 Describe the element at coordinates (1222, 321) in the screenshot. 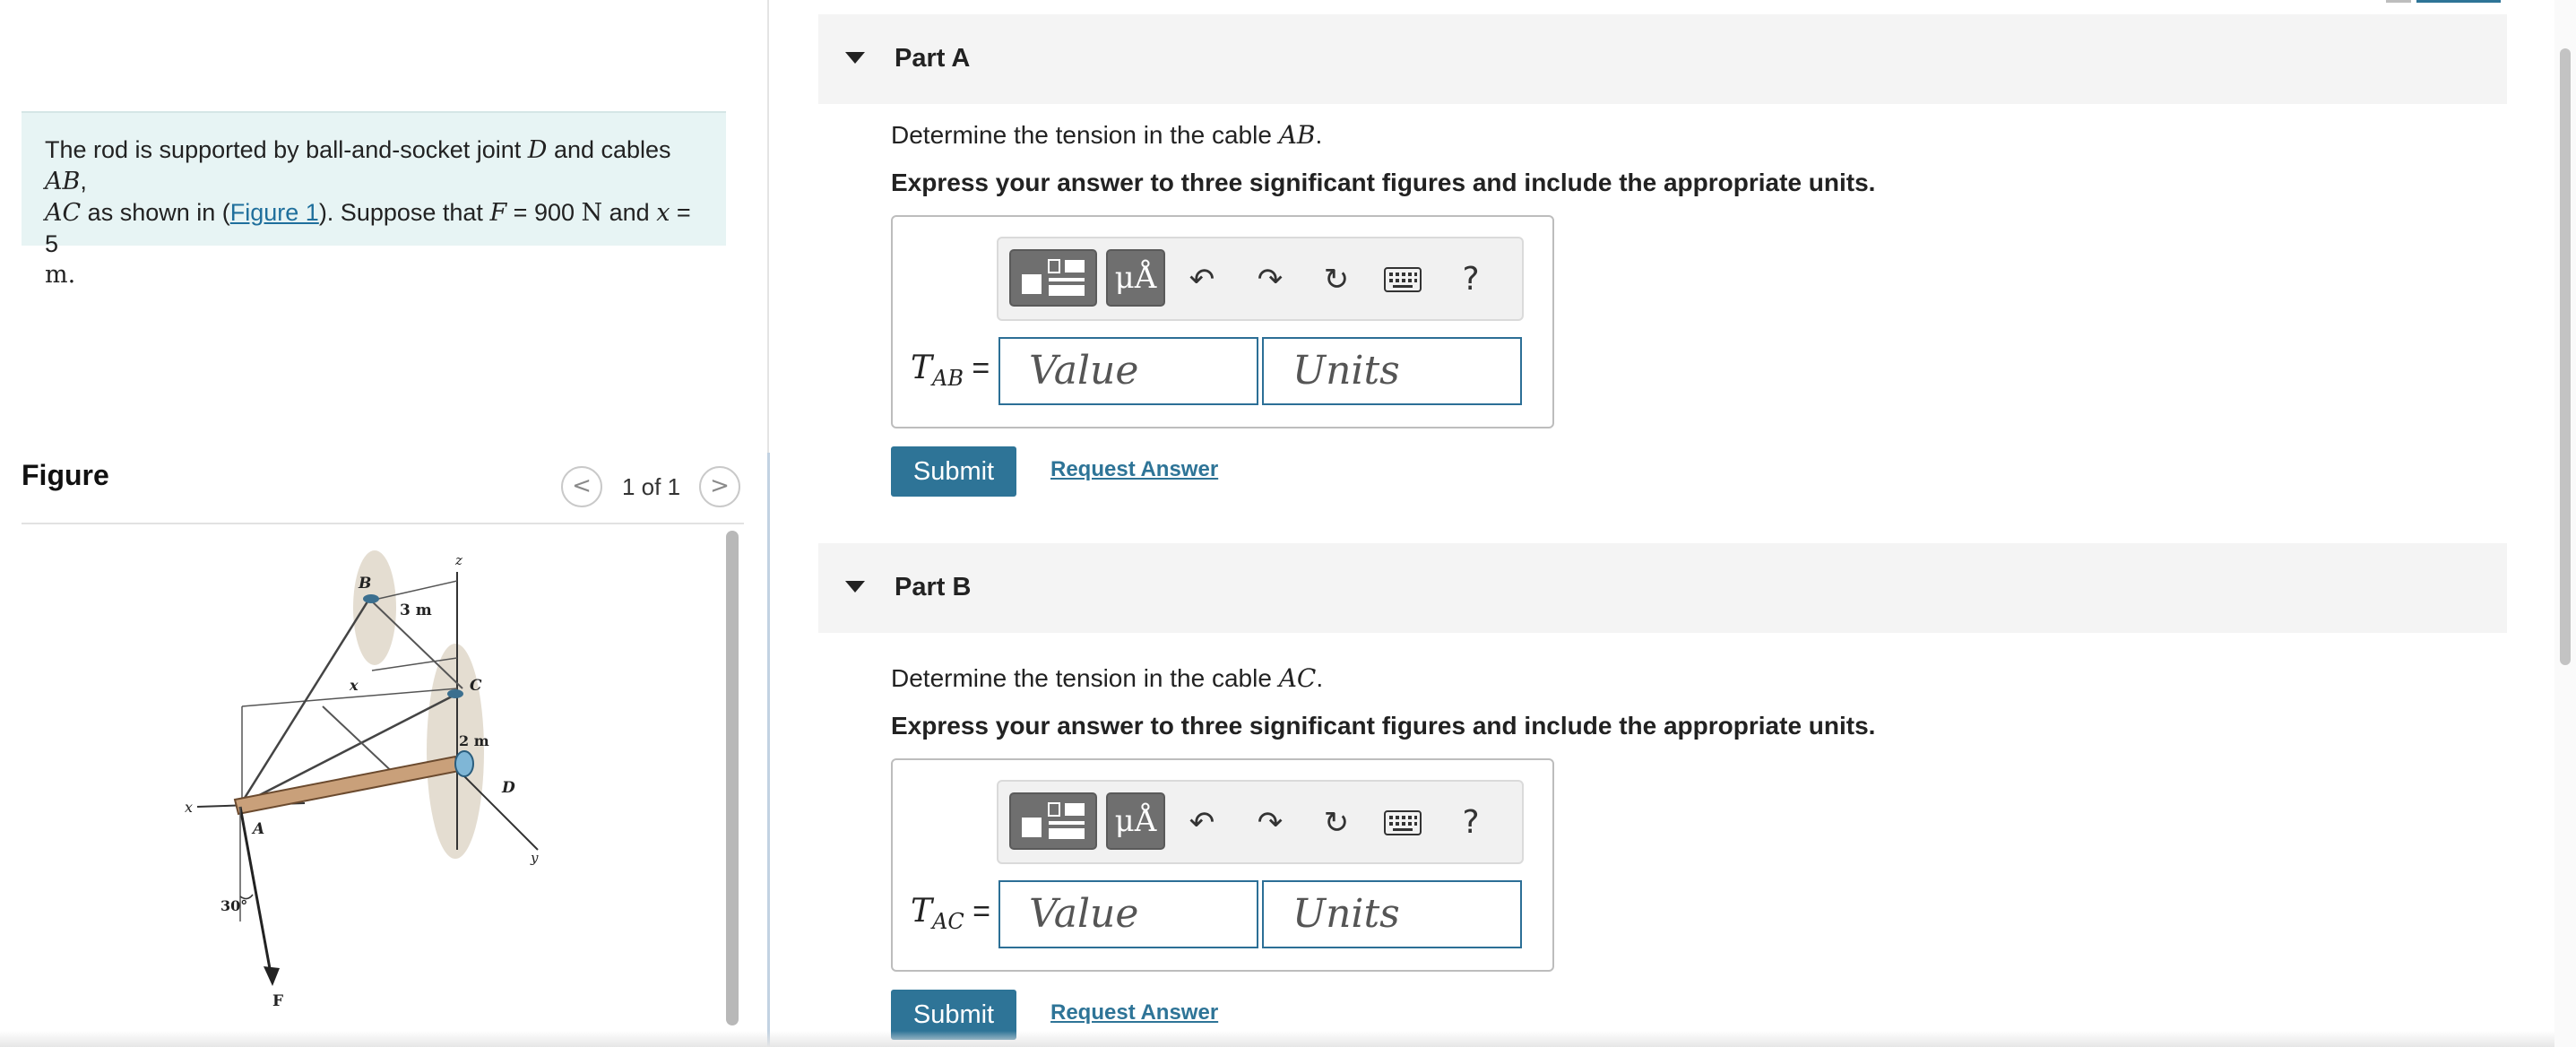

I see `part-a-answer-box: μÅ ↶ ↷ ↻ ? TAB = Value Units` at that location.